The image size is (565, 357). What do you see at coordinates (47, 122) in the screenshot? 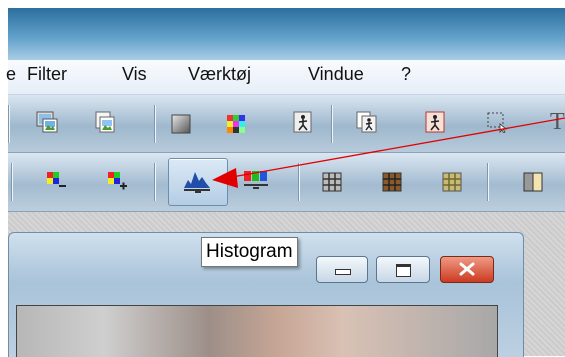
I see `image-color-icon` at bounding box center [47, 122].